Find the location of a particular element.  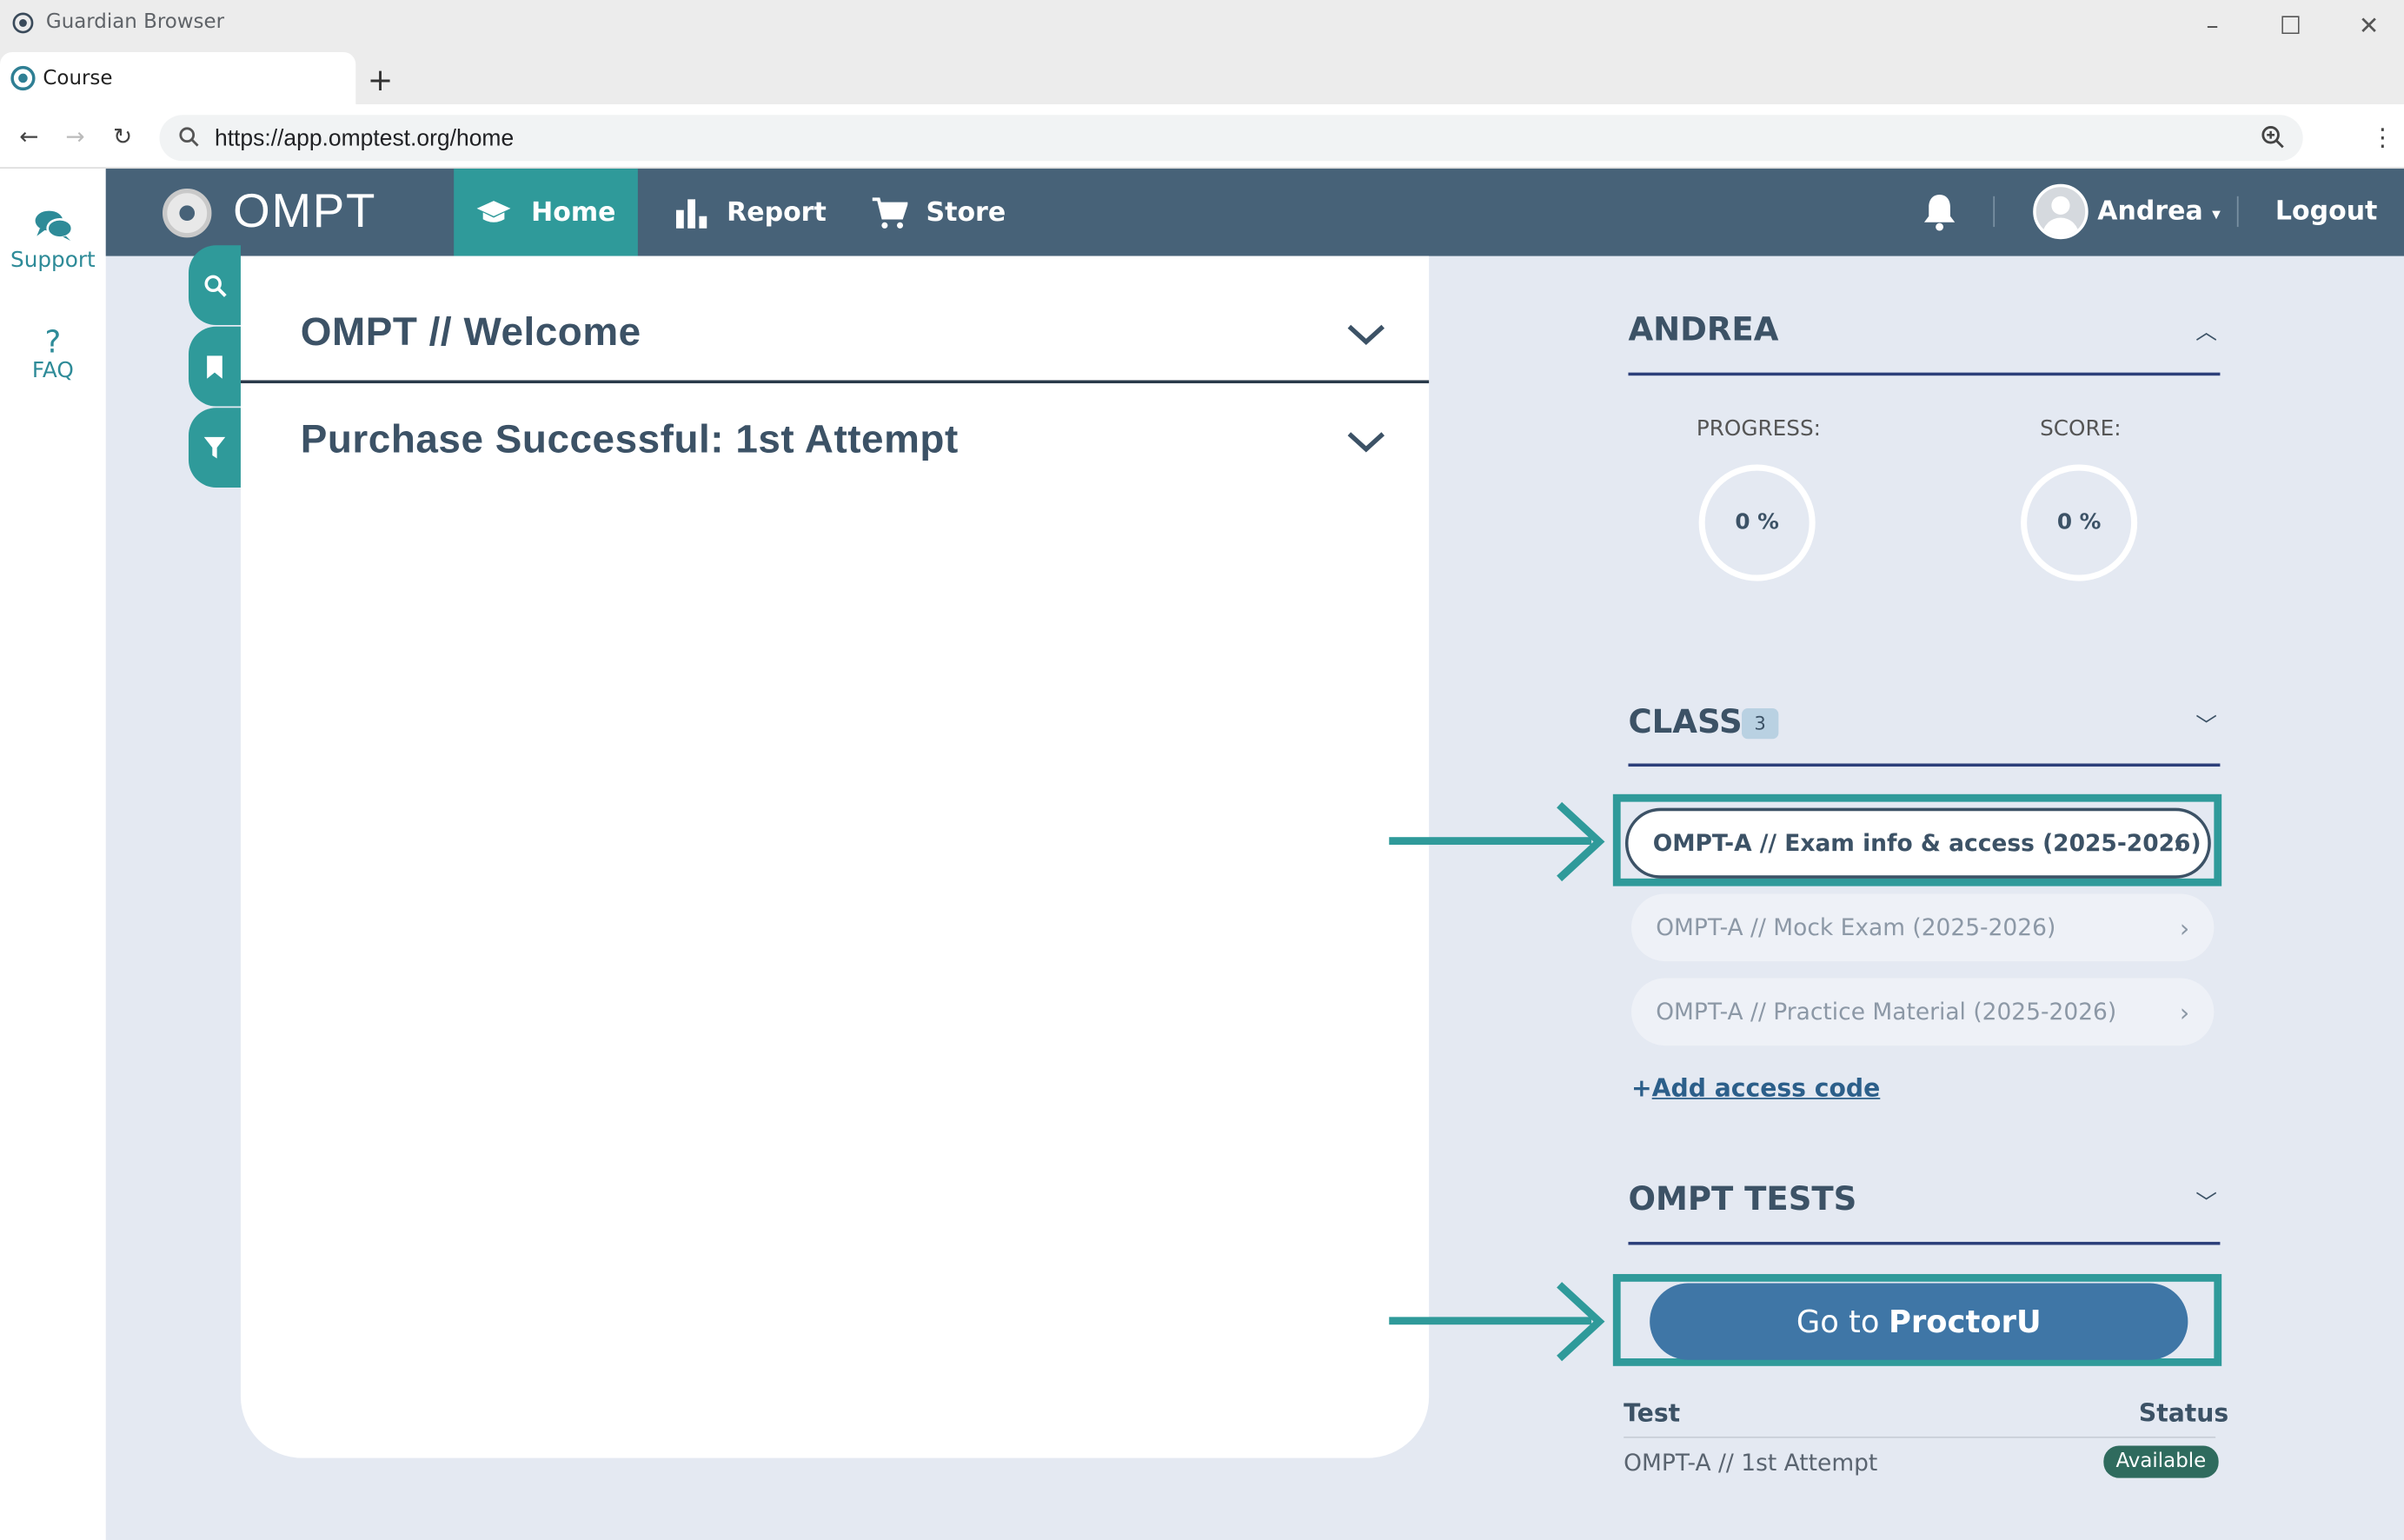

user-section-title: ANDREA is located at coordinates (1703, 329).